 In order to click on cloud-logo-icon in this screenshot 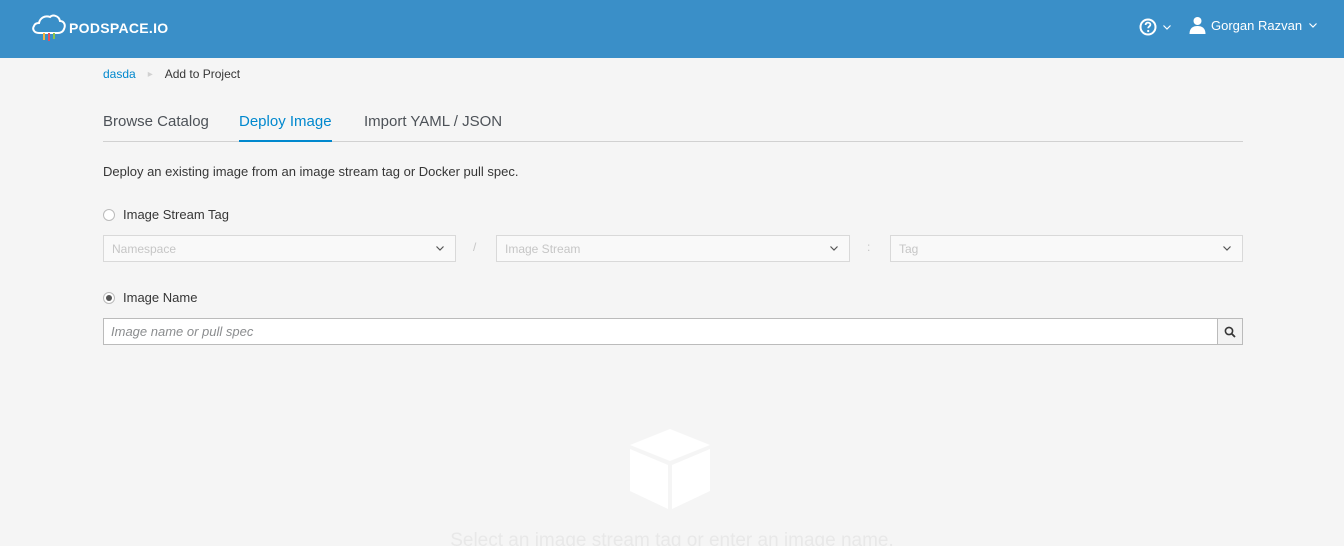, I will do `click(49, 27)`.